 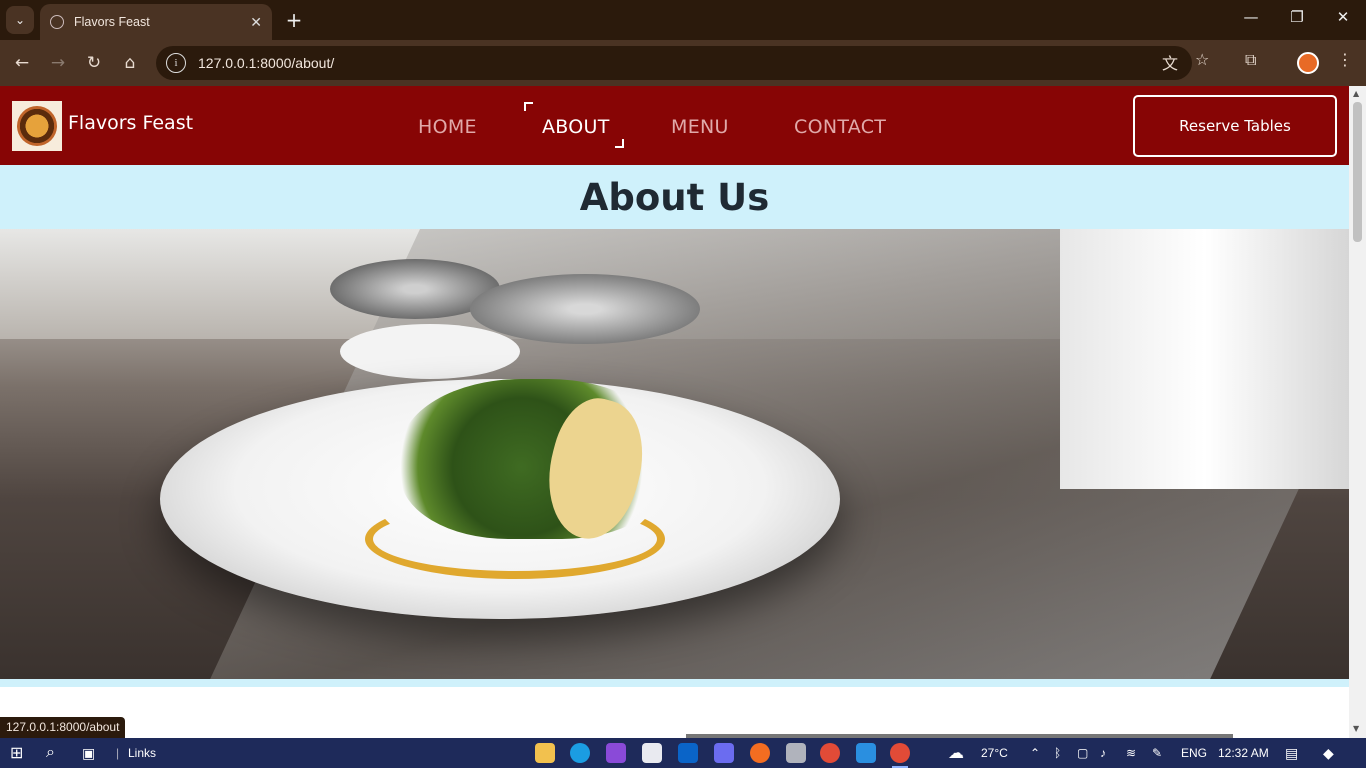 What do you see at coordinates (63, 727) in the screenshot?
I see `link-status-bar: 127.0.0.1:8000/about` at bounding box center [63, 727].